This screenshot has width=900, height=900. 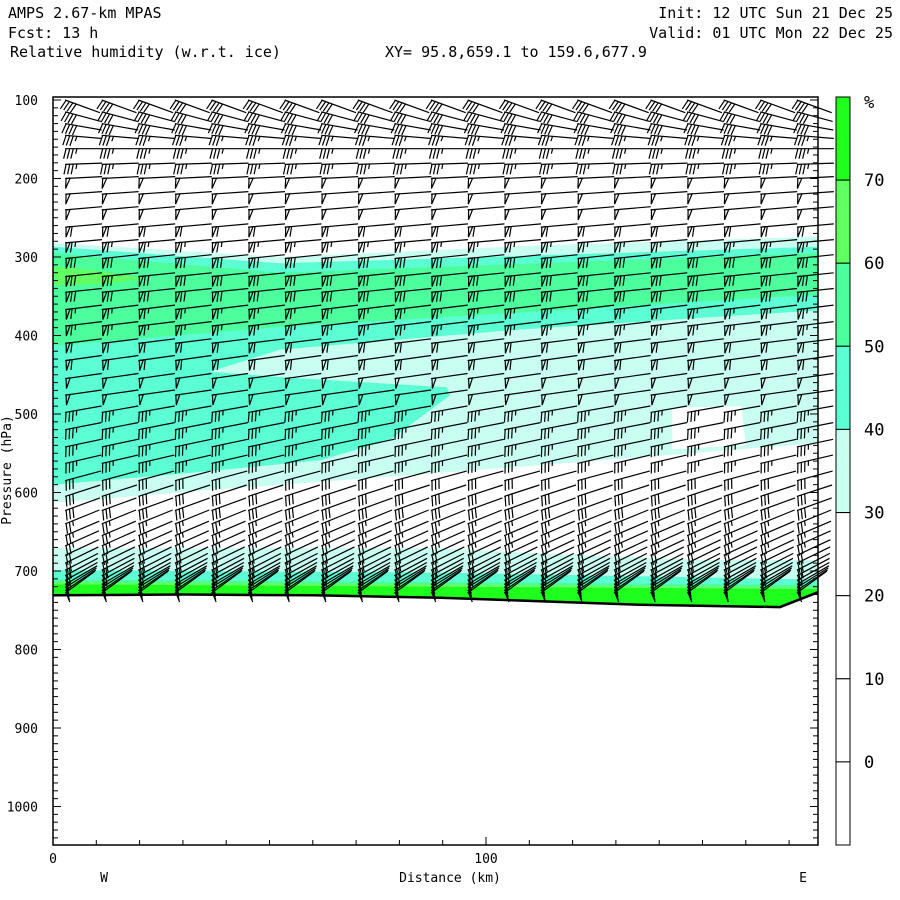 I want to click on colorbar-label: 60, so click(x=874, y=264).